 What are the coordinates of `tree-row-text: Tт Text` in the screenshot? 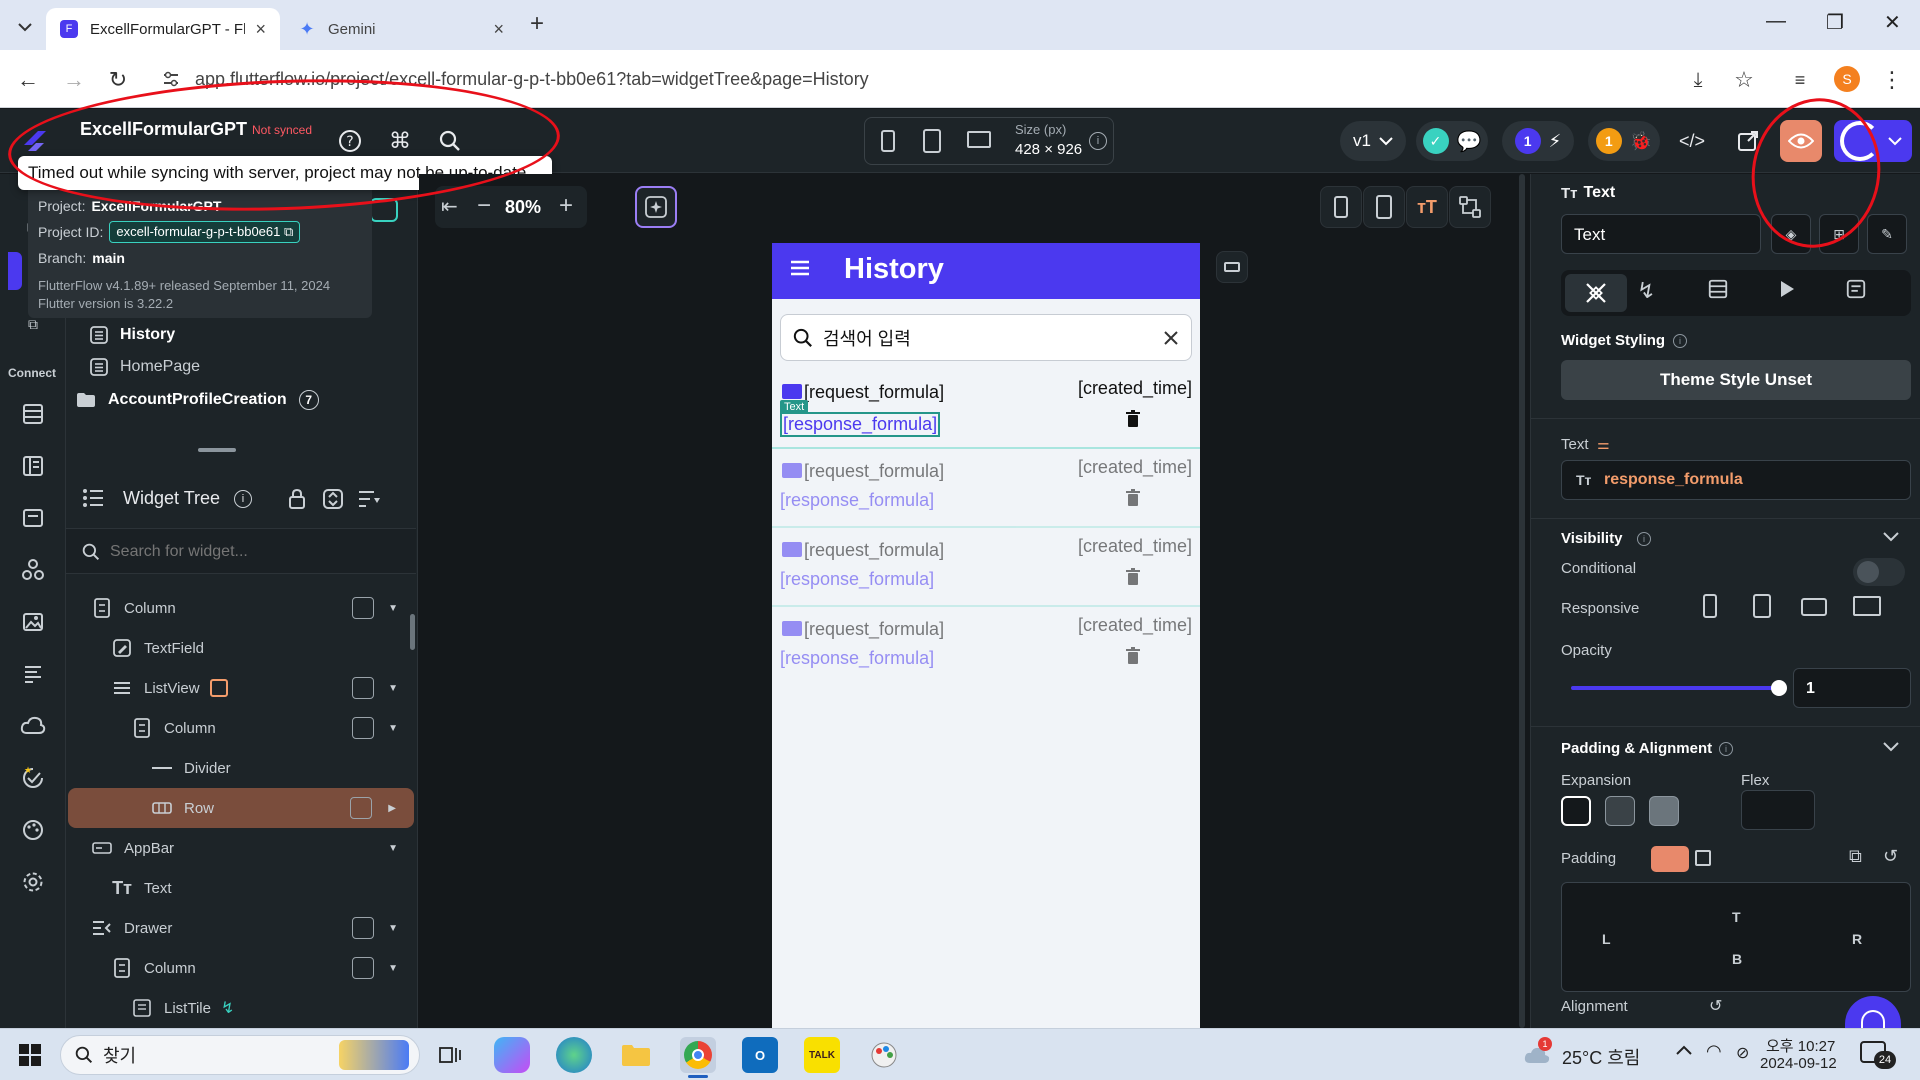 It's located at (241, 888).